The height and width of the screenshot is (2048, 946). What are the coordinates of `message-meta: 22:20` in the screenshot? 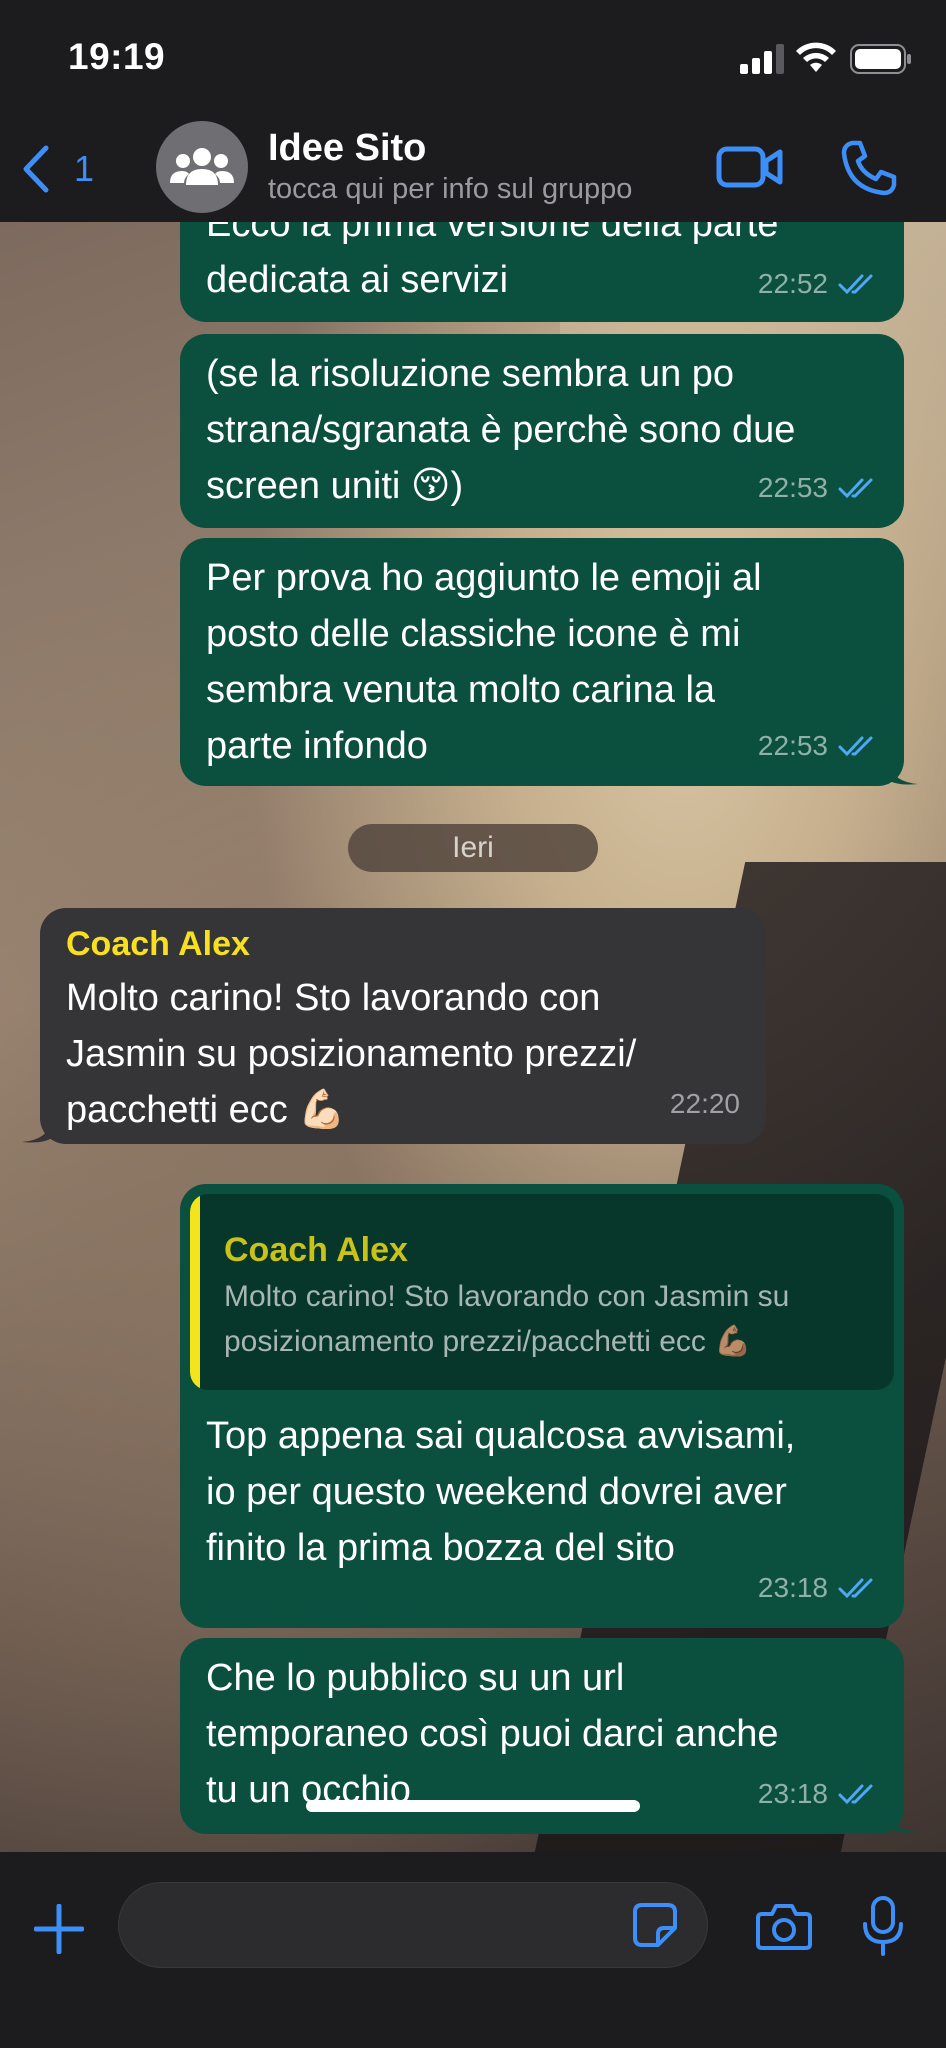 It's located at (705, 1104).